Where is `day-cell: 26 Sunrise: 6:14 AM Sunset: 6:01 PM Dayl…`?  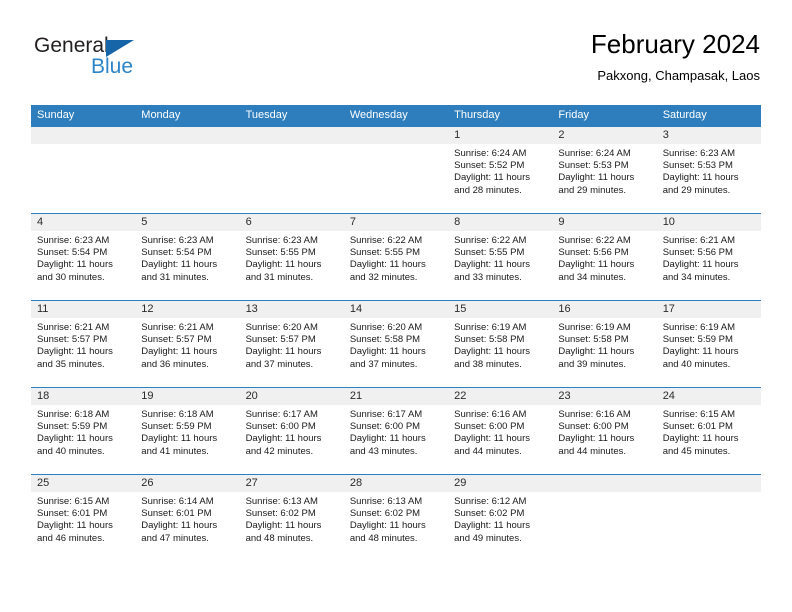
day-cell: 26 Sunrise: 6:14 AM Sunset: 6:01 PM Dayl… is located at coordinates (187, 518).